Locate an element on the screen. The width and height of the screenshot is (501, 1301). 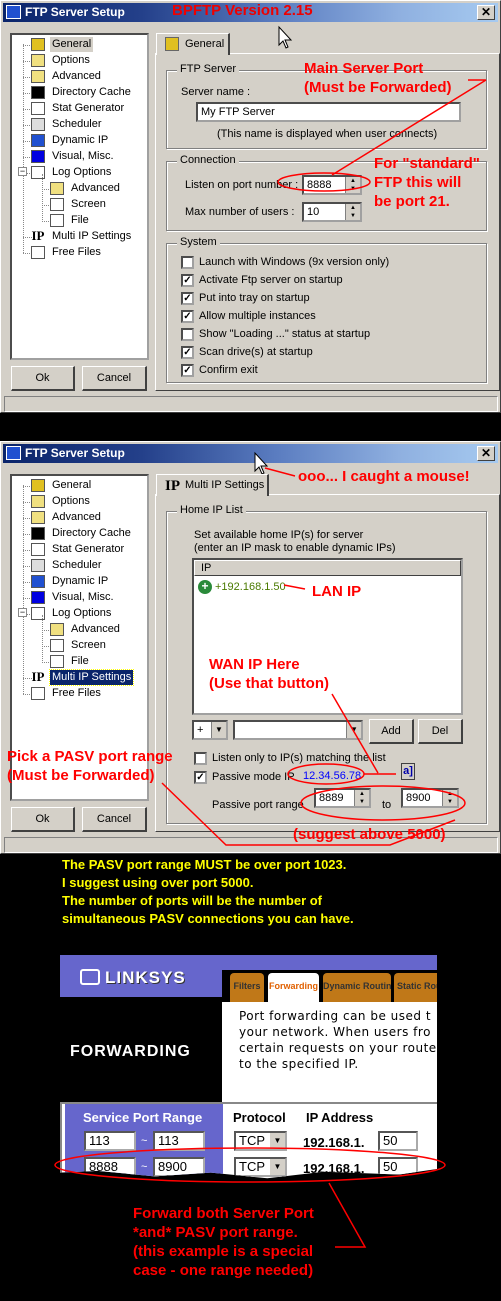
port-to-input: 8900 is located at coordinates (179, 1167).